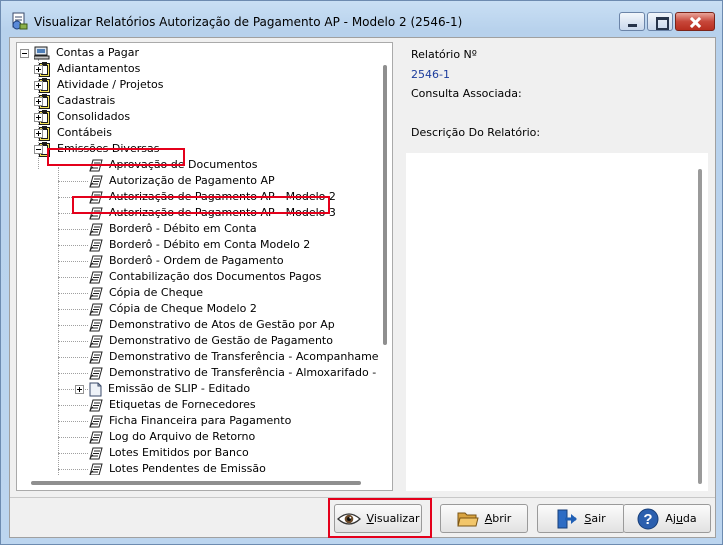 The image size is (723, 545). What do you see at coordinates (20, 21) in the screenshot?
I see `report-app-icon` at bounding box center [20, 21].